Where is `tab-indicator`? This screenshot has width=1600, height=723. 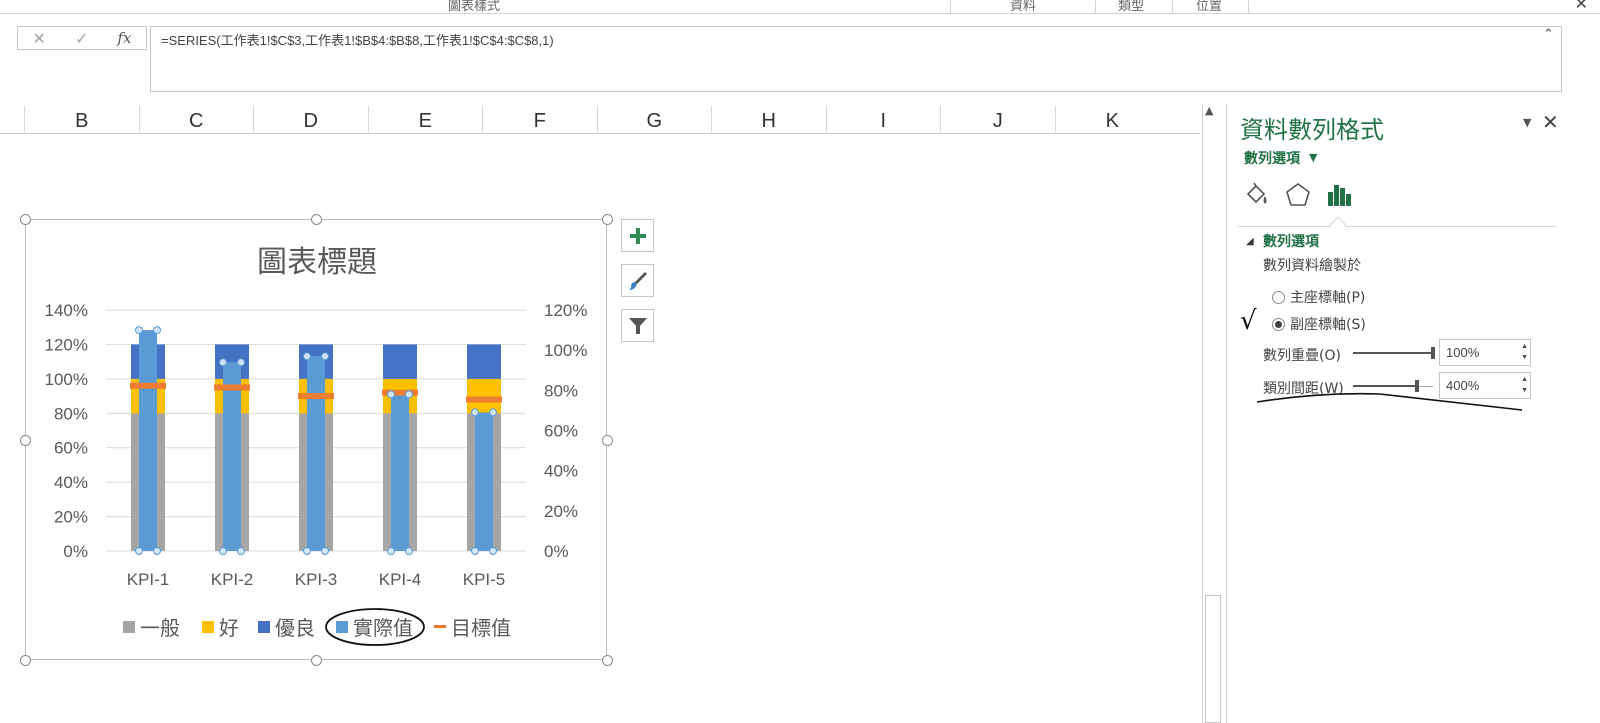 tab-indicator is located at coordinates (1338, 225).